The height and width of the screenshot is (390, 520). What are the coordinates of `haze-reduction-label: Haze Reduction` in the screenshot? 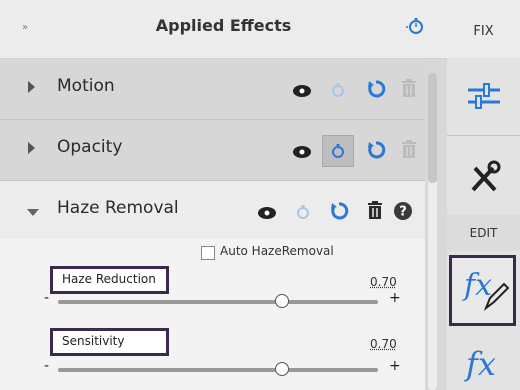 It's located at (109, 279).